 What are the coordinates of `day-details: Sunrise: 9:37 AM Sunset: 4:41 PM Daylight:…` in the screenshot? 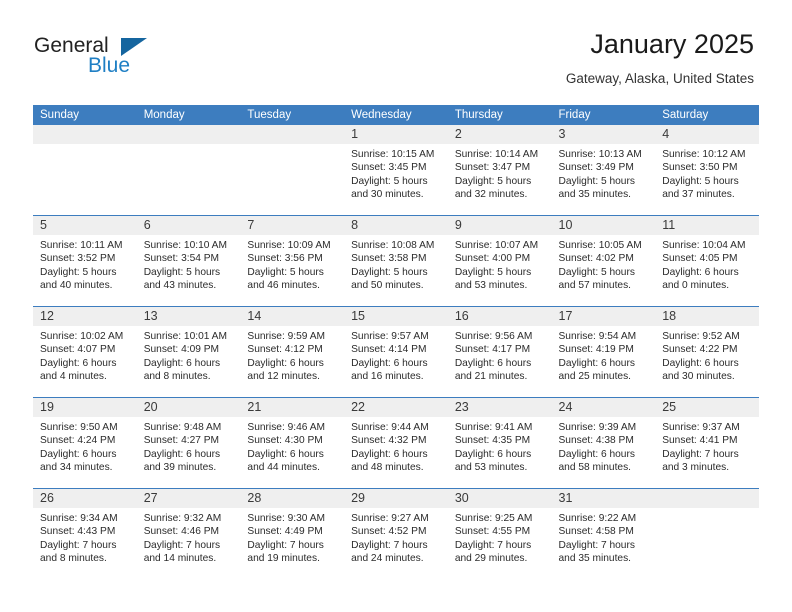 It's located at (707, 446).